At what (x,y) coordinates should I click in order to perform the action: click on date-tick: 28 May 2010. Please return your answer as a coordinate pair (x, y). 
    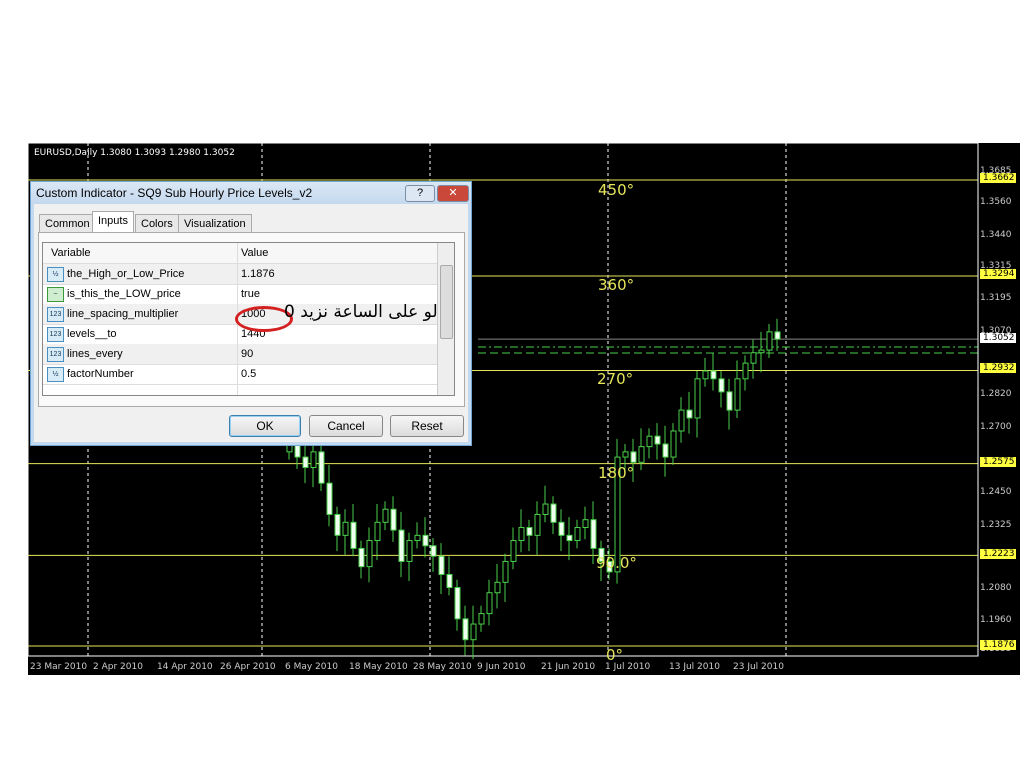
    Looking at the image, I should click on (442, 667).